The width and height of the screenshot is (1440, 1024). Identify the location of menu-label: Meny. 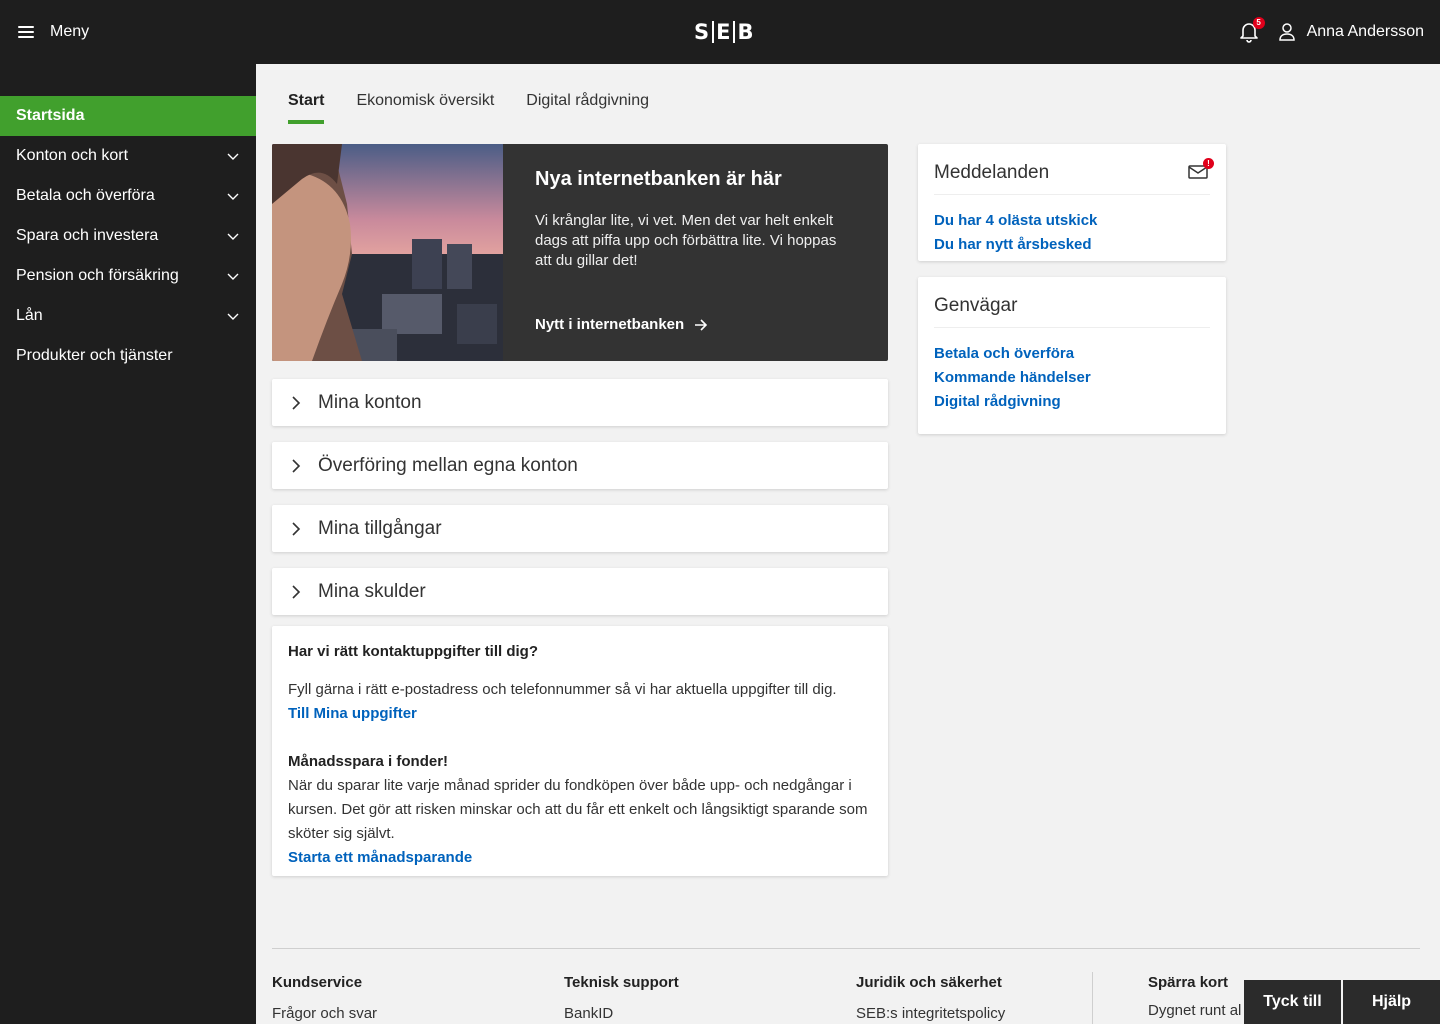
(70, 31).